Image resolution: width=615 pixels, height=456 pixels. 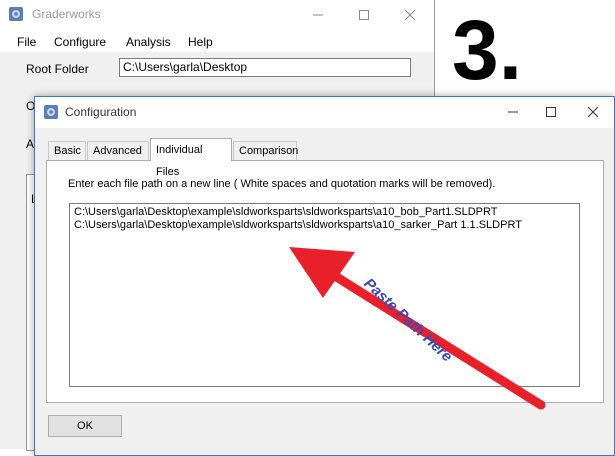 What do you see at coordinates (148, 42) in the screenshot?
I see `menu-analysis: Analysis` at bounding box center [148, 42].